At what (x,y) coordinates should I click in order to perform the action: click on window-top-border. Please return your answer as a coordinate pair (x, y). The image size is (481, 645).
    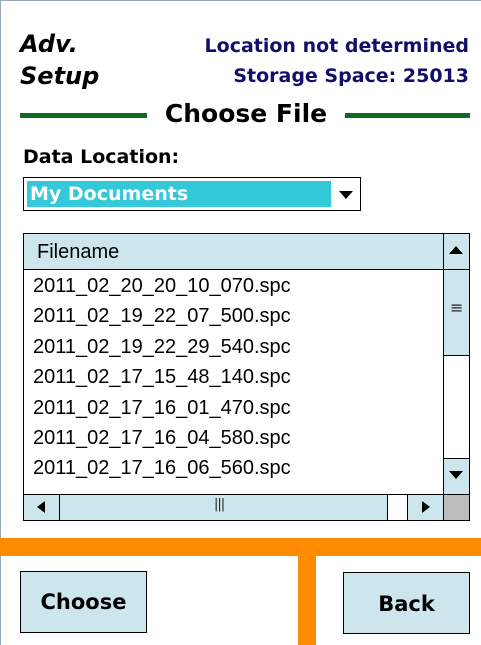
    Looking at the image, I should click on (240, 0).